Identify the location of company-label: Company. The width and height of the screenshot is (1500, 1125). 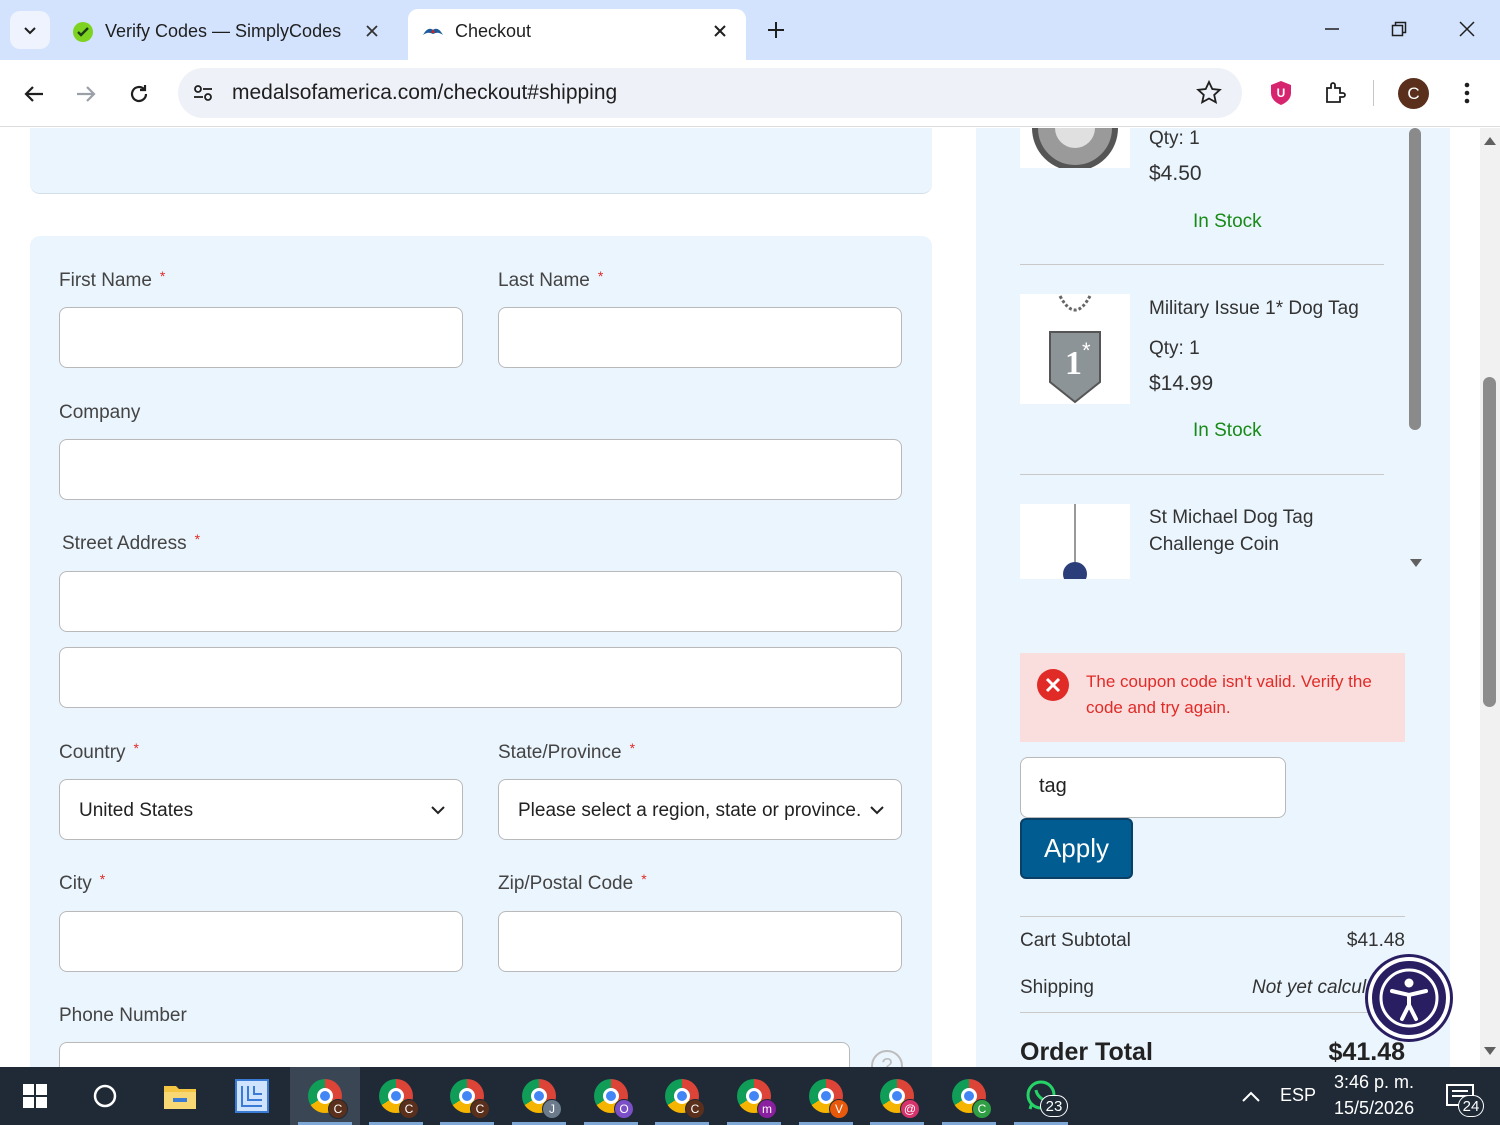
(100, 412).